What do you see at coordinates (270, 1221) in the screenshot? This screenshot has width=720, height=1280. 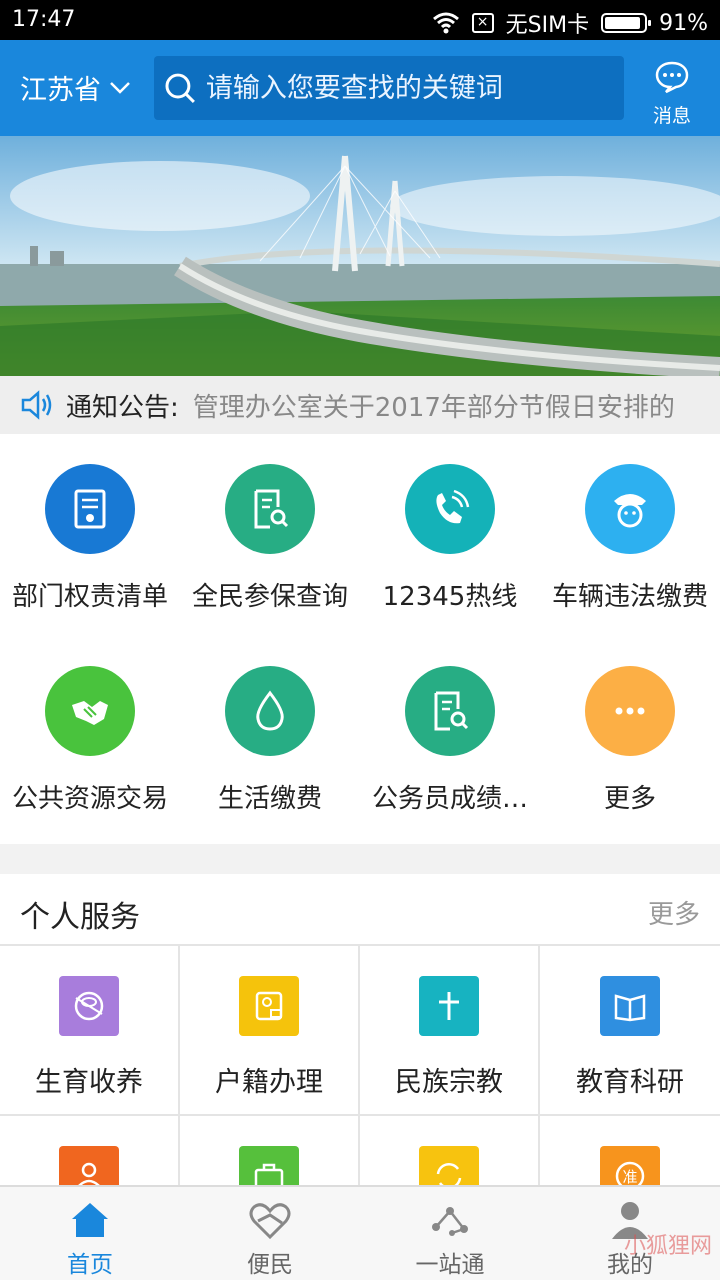 I see `heart-hands-icon` at bounding box center [270, 1221].